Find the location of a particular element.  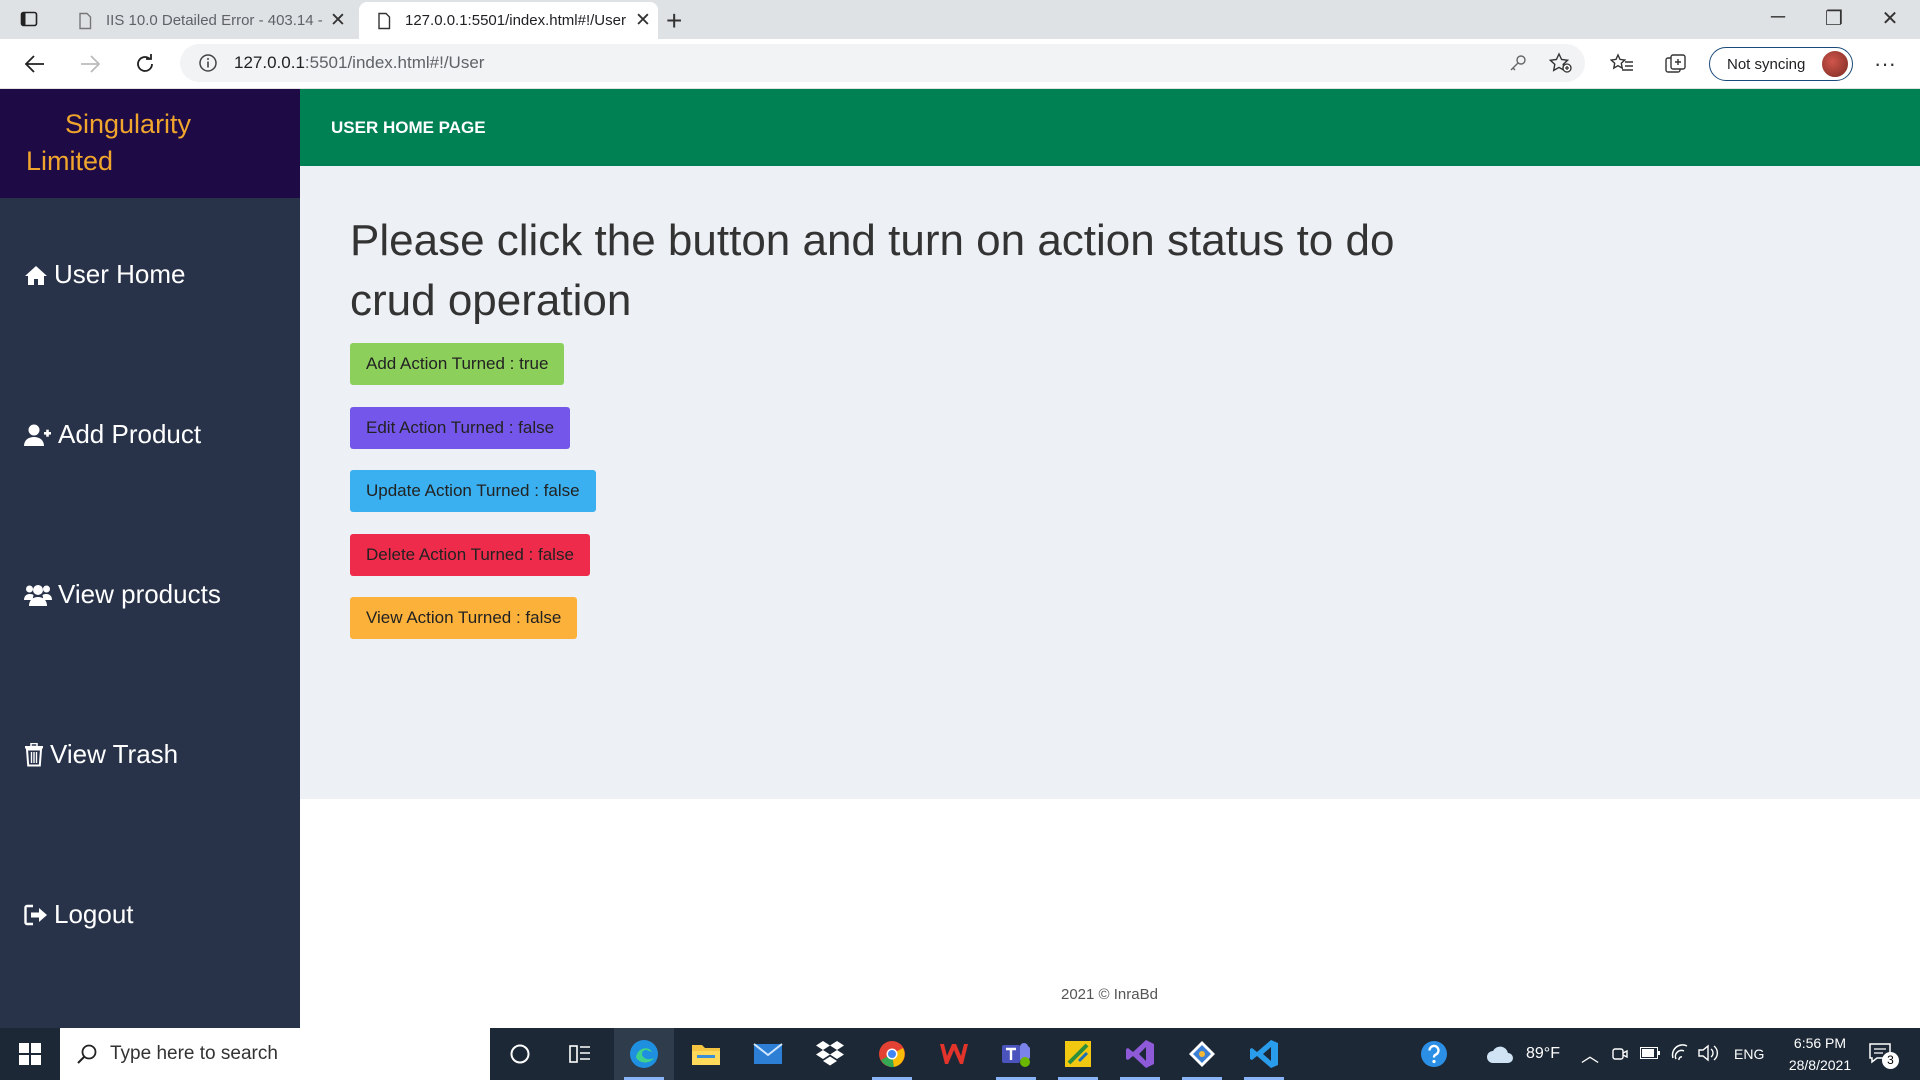

forward-icon is located at coordinates (90, 64).